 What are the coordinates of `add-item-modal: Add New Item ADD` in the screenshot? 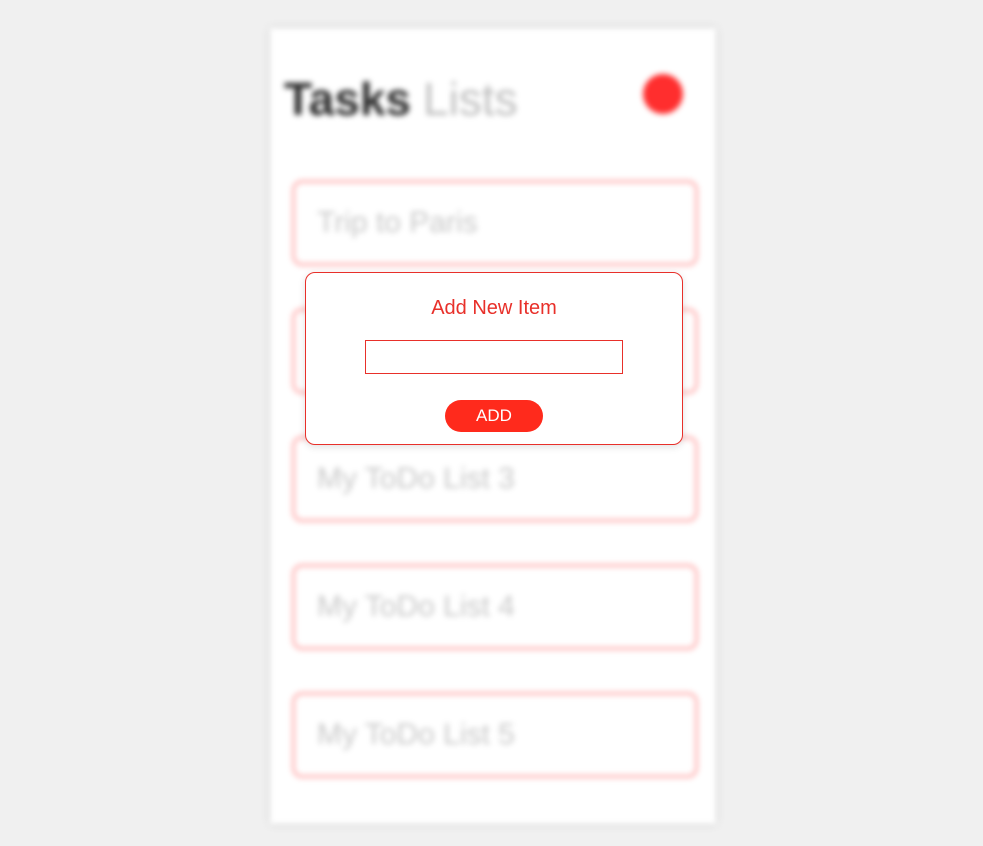 It's located at (494, 358).